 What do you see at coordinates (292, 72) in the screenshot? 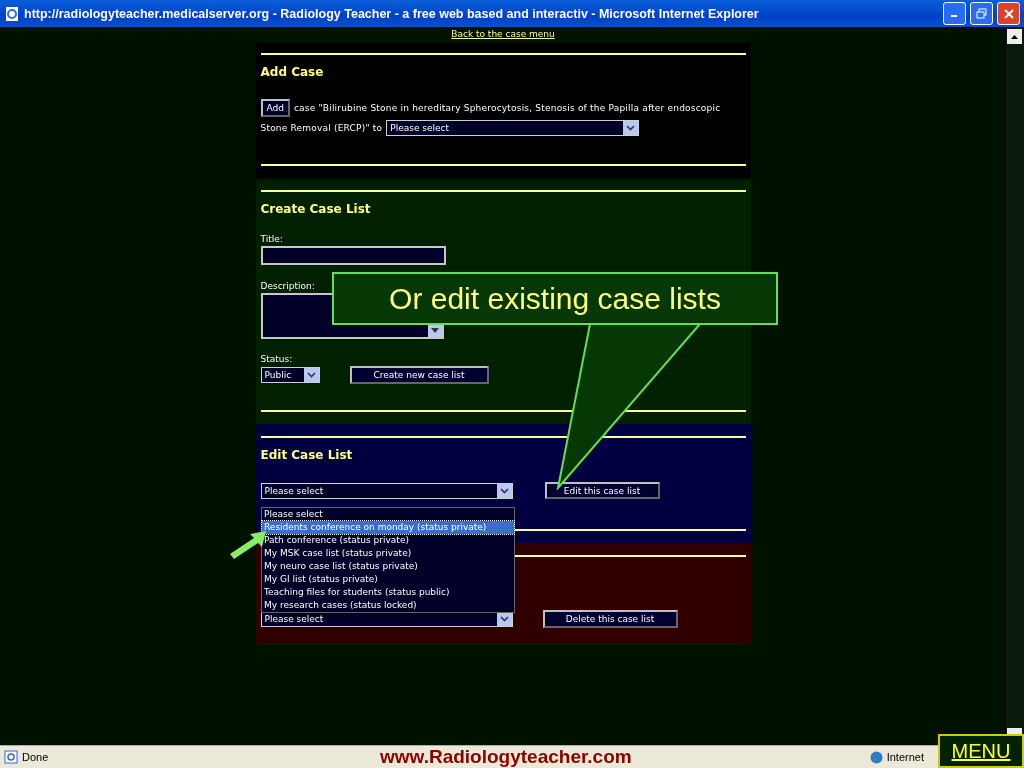
I see `section-heading: Add Case` at bounding box center [292, 72].